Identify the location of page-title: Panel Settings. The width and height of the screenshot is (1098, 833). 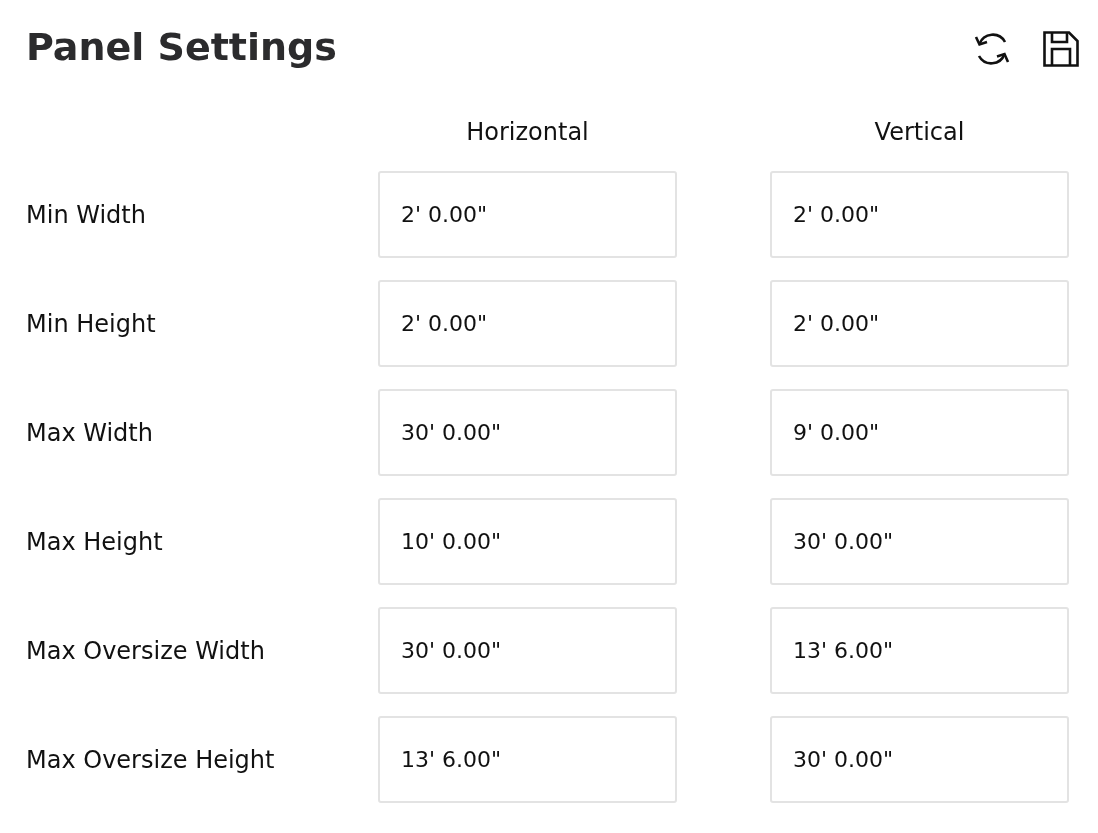
(181, 47).